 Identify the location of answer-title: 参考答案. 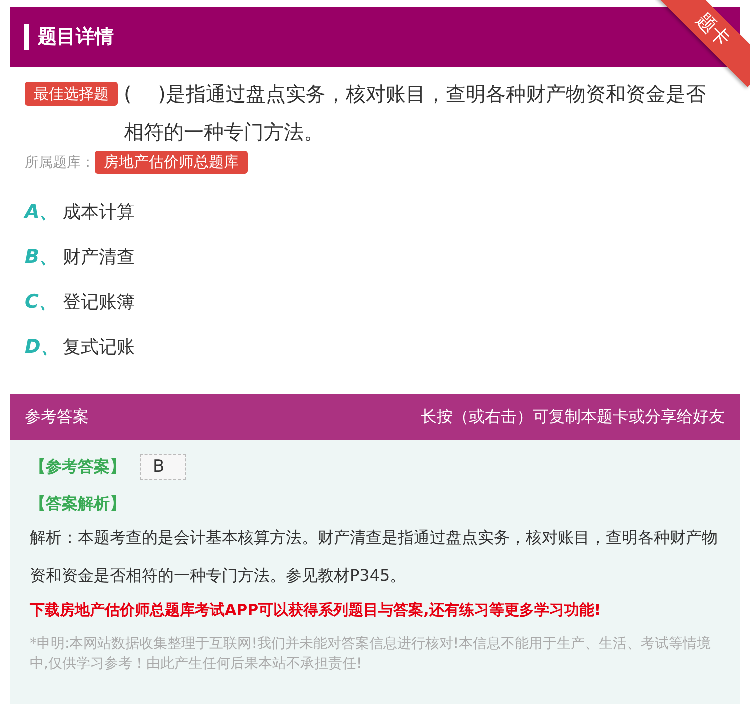
(57, 417).